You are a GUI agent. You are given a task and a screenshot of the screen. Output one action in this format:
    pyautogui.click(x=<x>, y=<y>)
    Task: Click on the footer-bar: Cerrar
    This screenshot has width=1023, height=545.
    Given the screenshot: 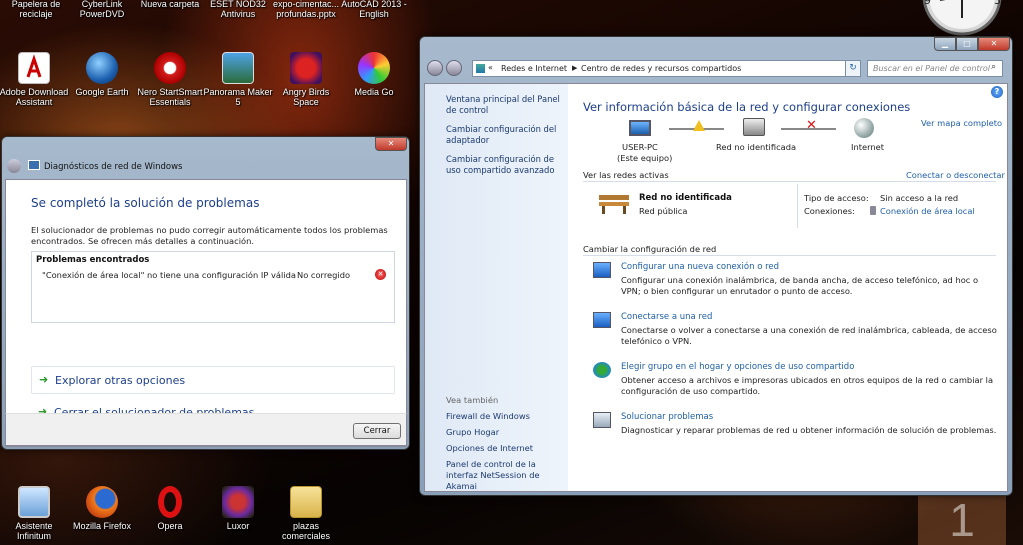 What is the action you would take?
    pyautogui.click(x=206, y=429)
    